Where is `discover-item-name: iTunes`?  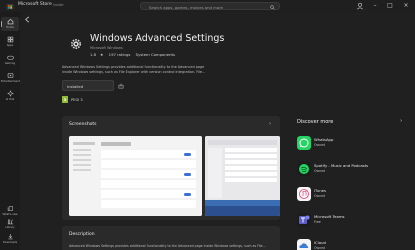
discover-item-name: iTunes is located at coordinates (320, 190).